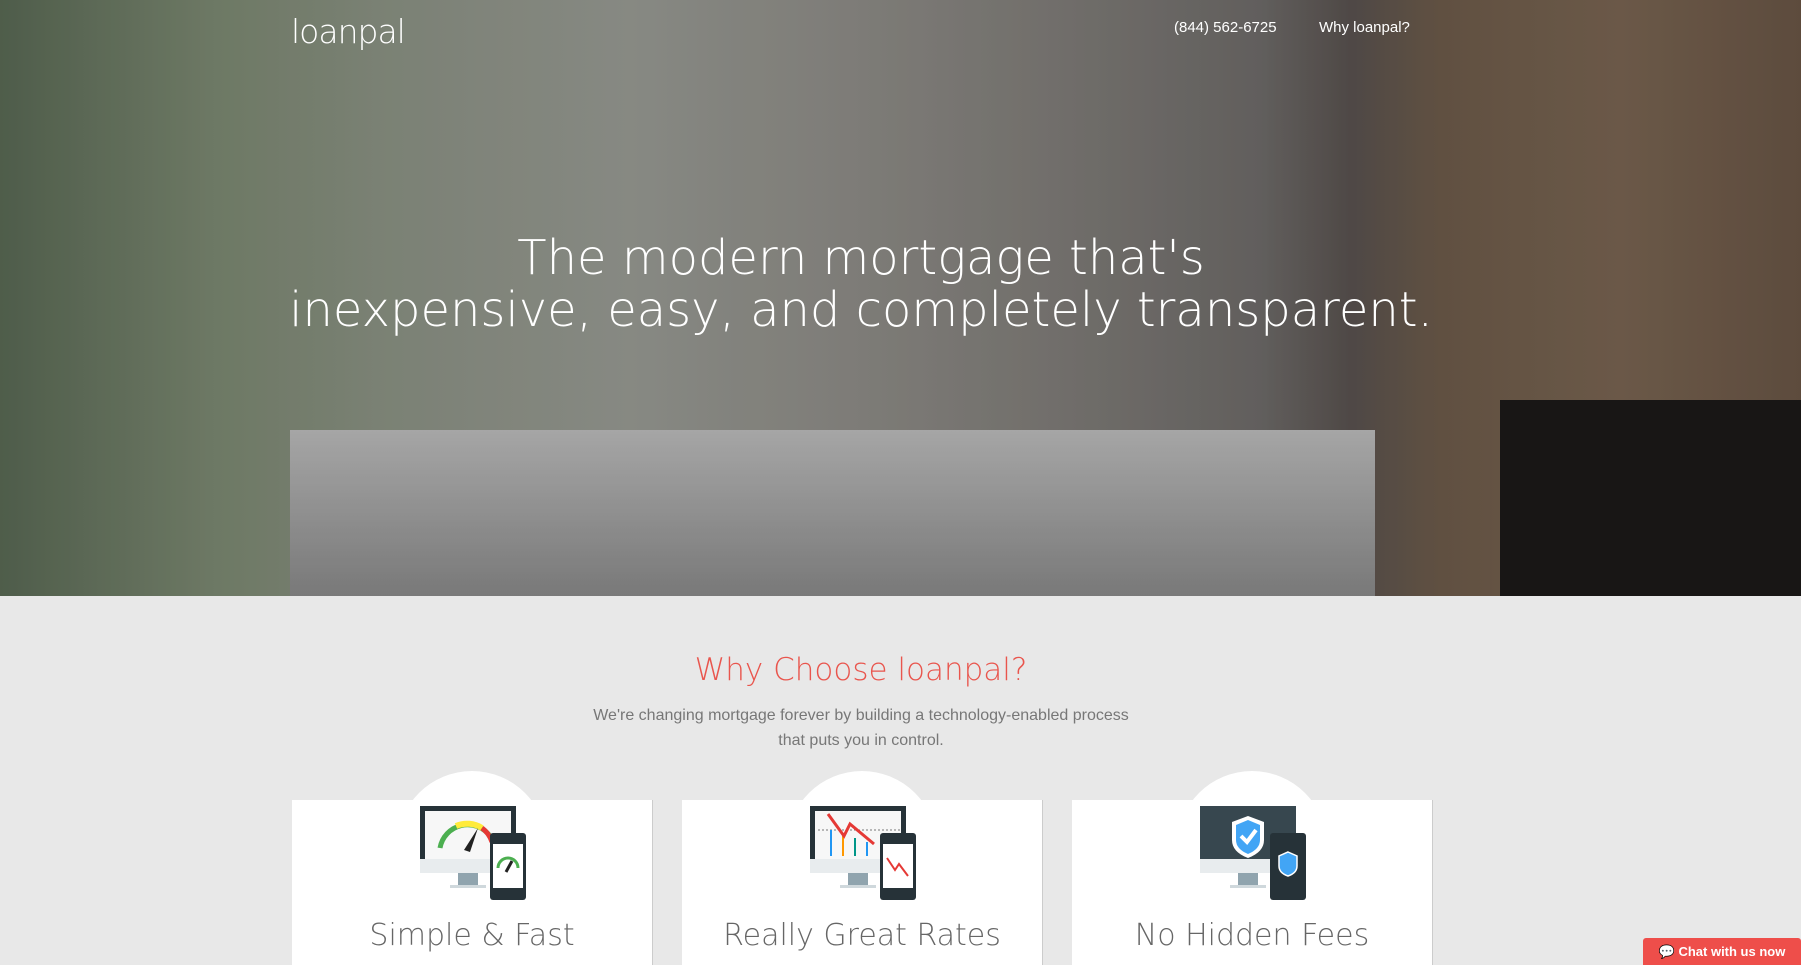 Image resolution: width=1801 pixels, height=965 pixels. What do you see at coordinates (1364, 27) in the screenshot?
I see `why-loanpal-link: Why loanpal?` at bounding box center [1364, 27].